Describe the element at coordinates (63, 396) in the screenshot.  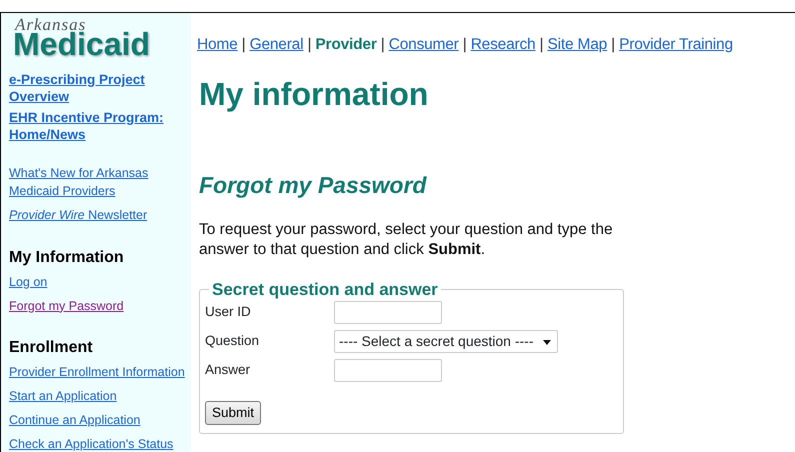
I see `sidebar-link: Start an Application` at that location.